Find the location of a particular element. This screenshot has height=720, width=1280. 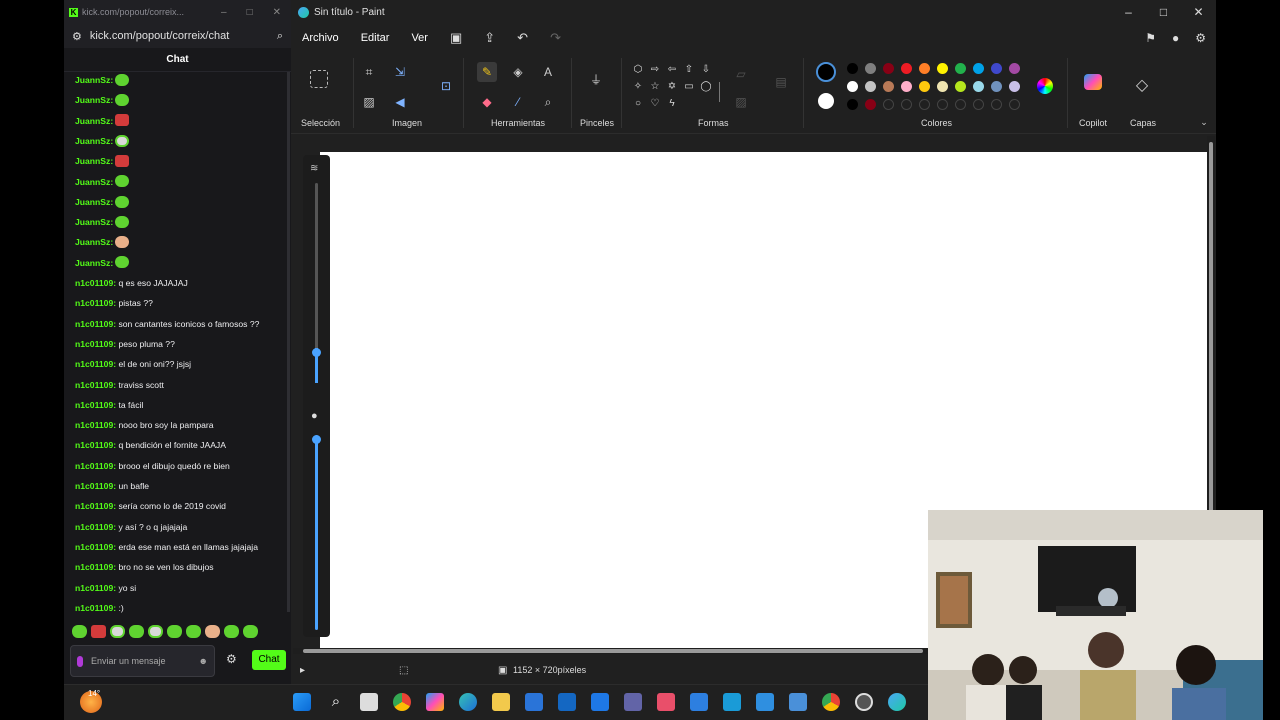

size-slider-track is located at coordinates (316, 283).